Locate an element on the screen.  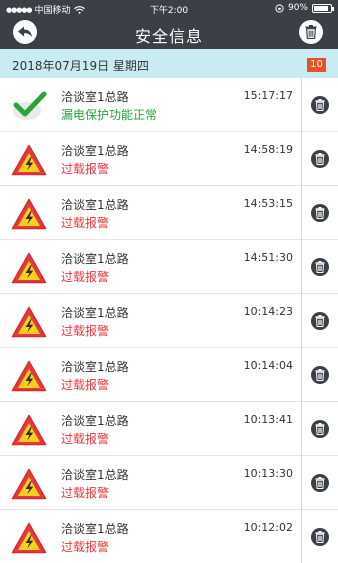
record-time: 10:13:41 is located at coordinates (268, 419).